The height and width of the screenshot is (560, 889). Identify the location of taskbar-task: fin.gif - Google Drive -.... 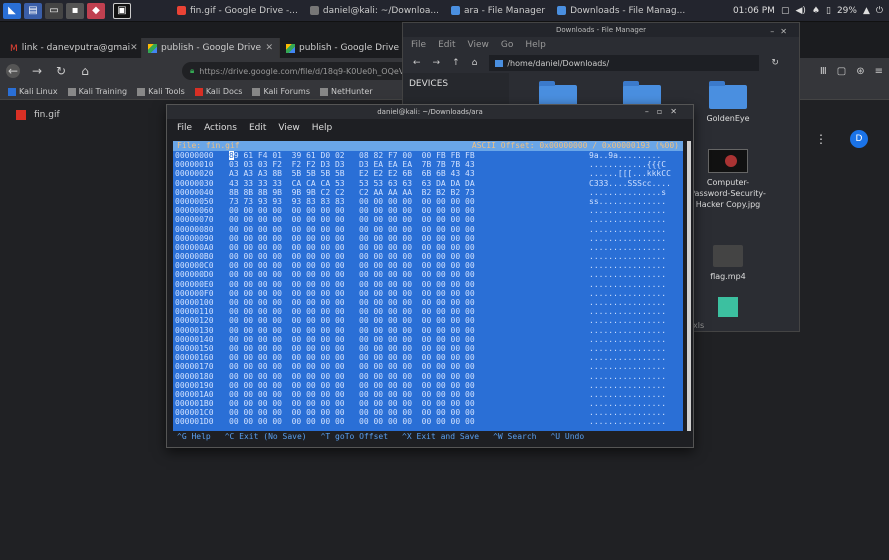
(237, 11).